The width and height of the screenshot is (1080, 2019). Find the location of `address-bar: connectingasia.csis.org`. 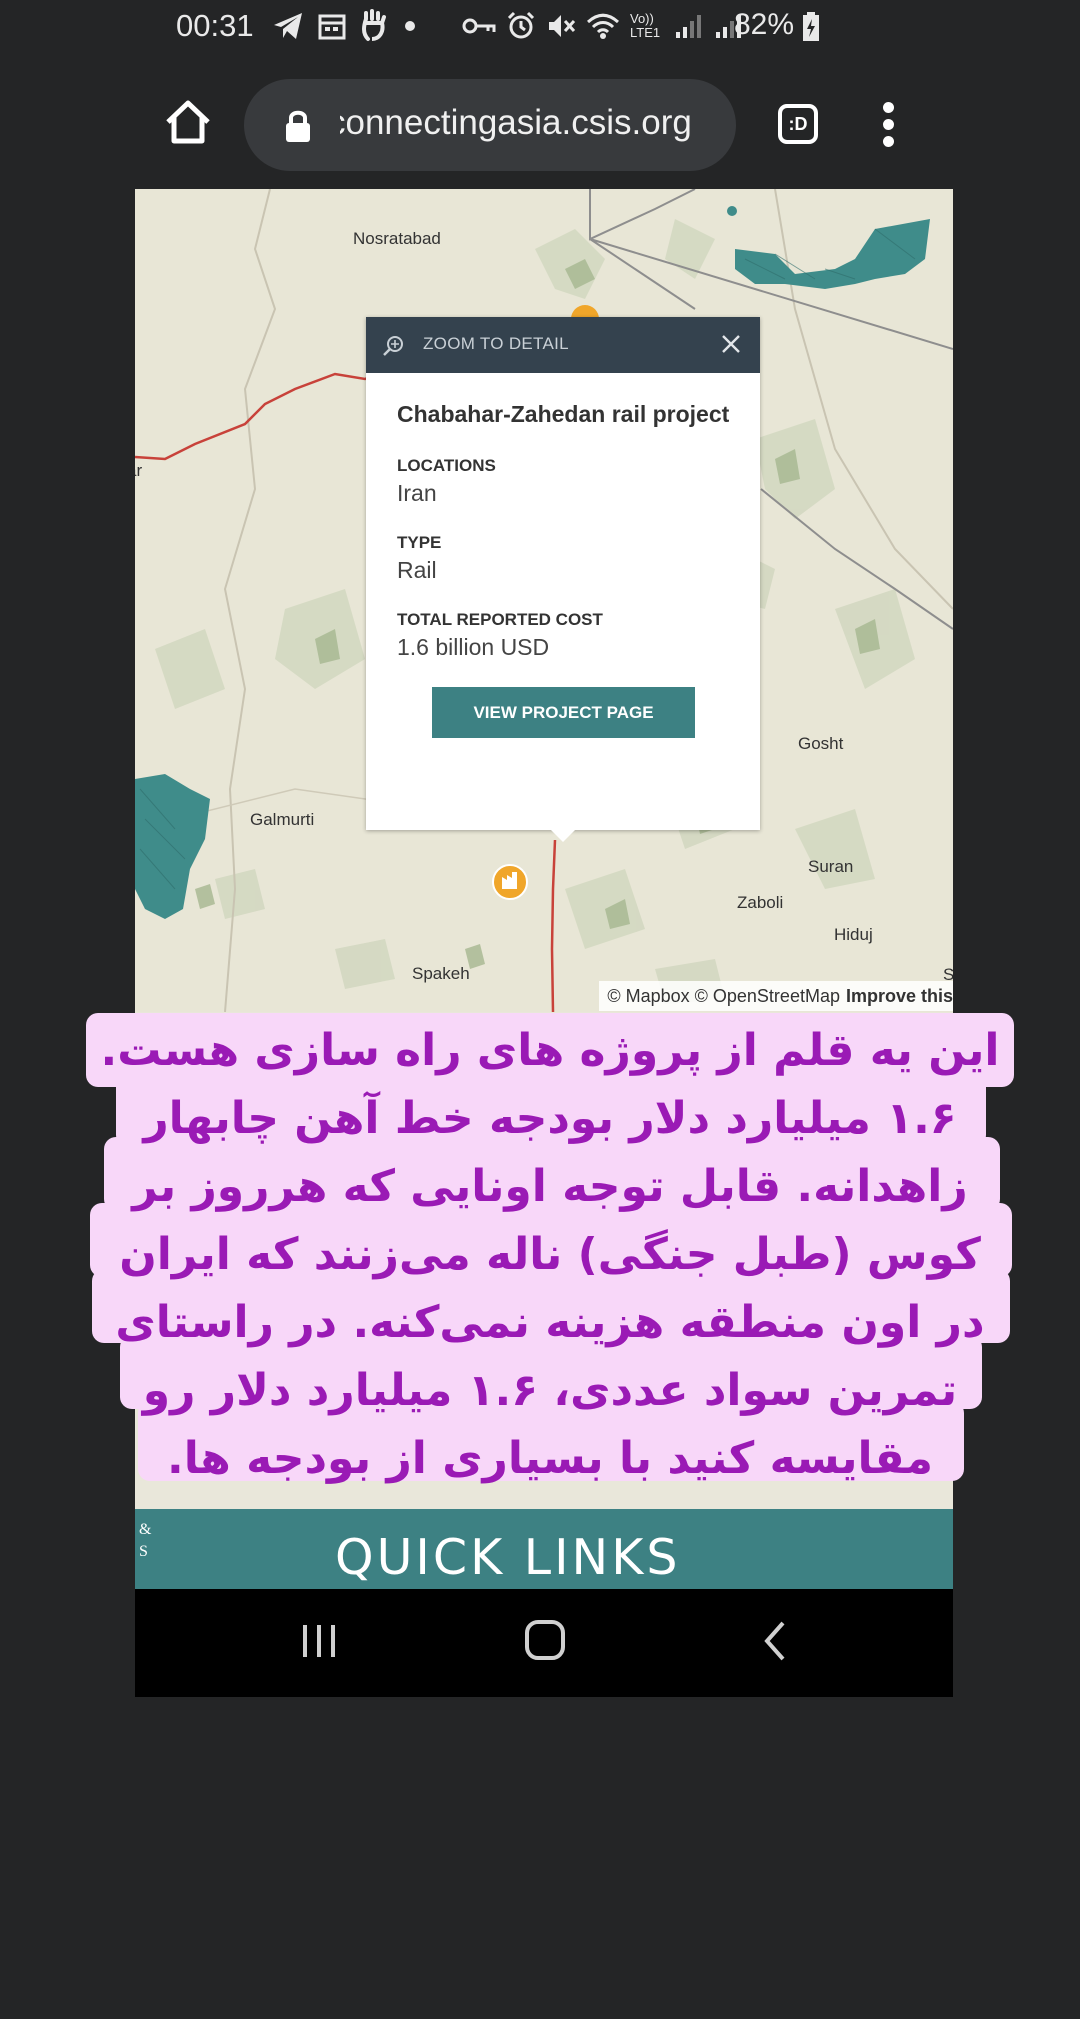

address-bar: connectingasia.csis.org is located at coordinates (490, 125).